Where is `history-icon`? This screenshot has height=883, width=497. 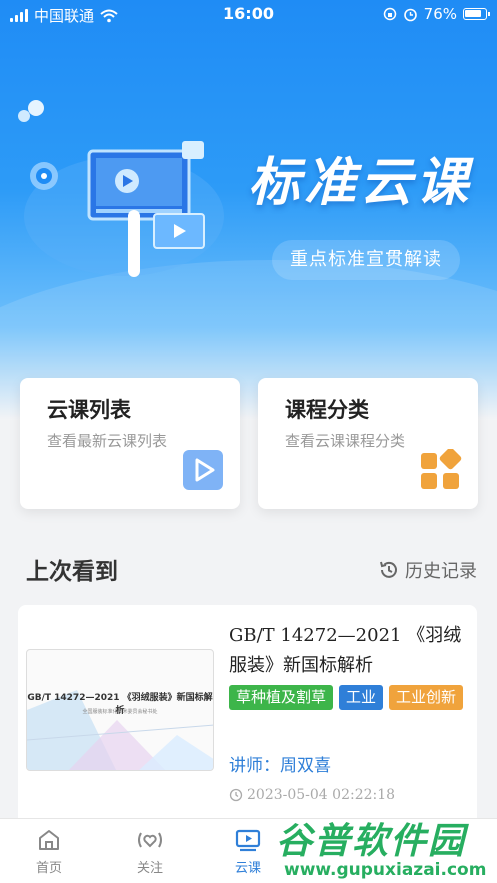
history-icon is located at coordinates (388, 569).